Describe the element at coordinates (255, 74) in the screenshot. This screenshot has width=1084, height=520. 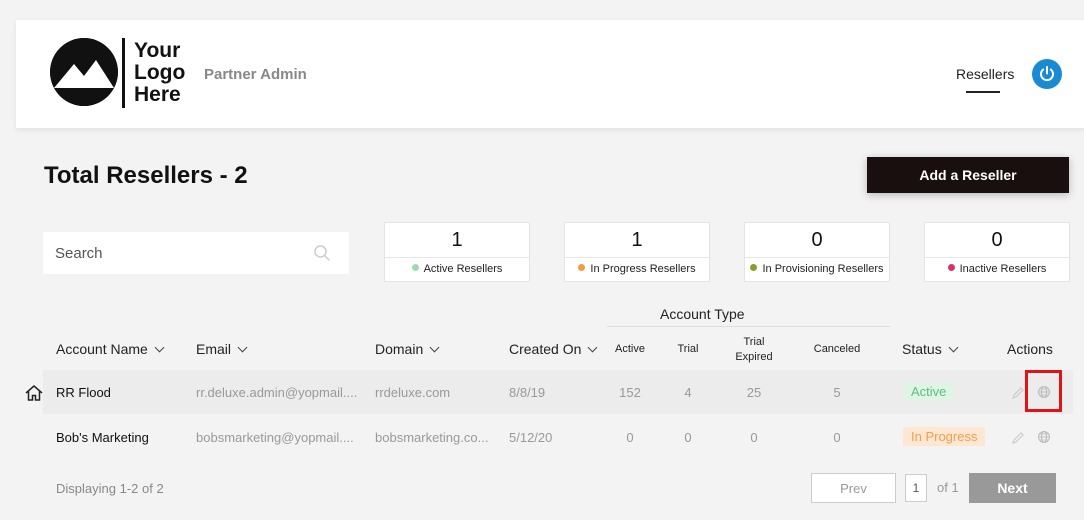
I see `partner-admin-label: Partner Admin` at that location.